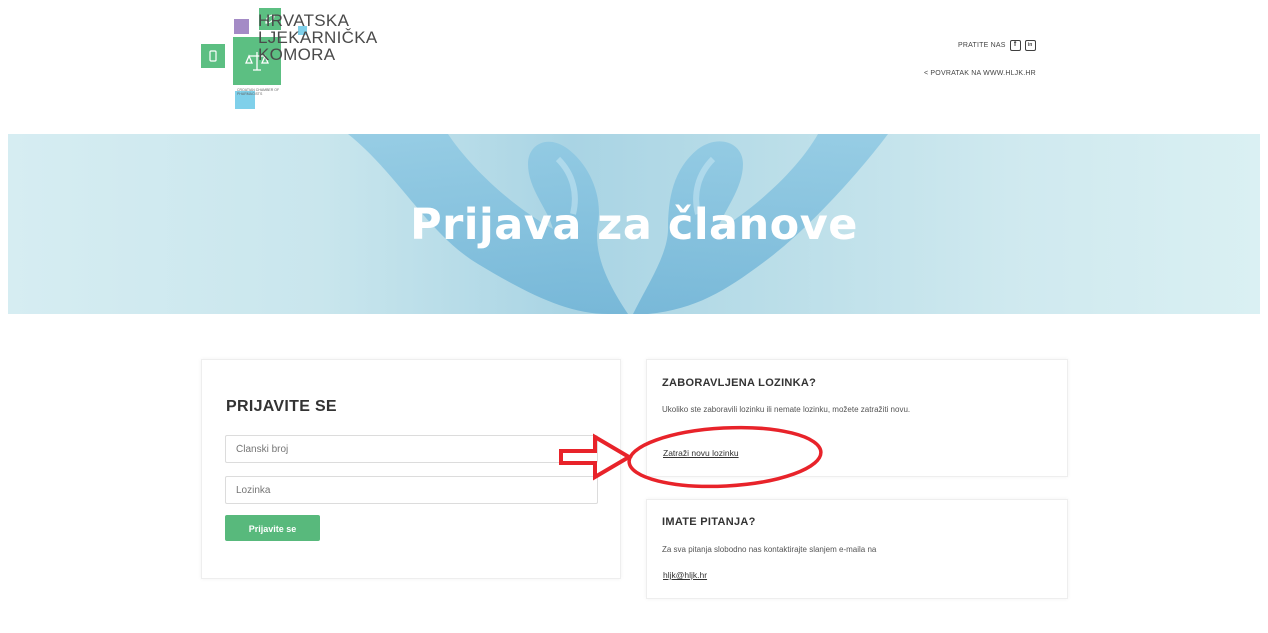  What do you see at coordinates (982, 45) in the screenshot?
I see `follow-label: PRATITE NAS` at bounding box center [982, 45].